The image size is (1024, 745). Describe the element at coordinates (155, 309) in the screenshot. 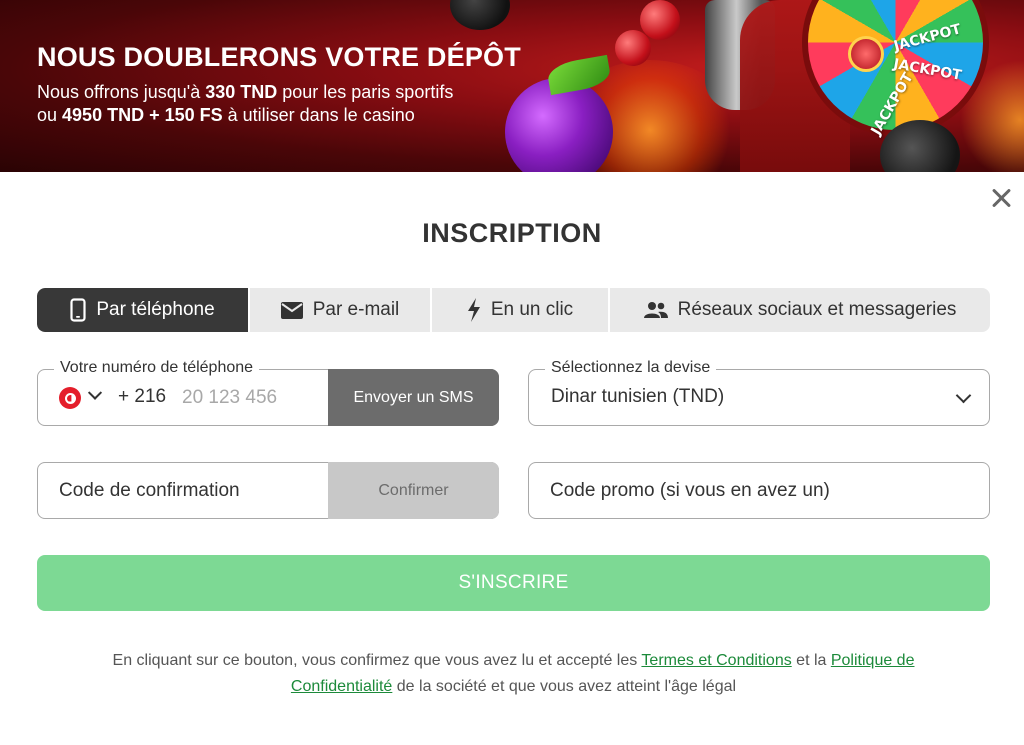

I see `tab-label: Par téléphone` at that location.